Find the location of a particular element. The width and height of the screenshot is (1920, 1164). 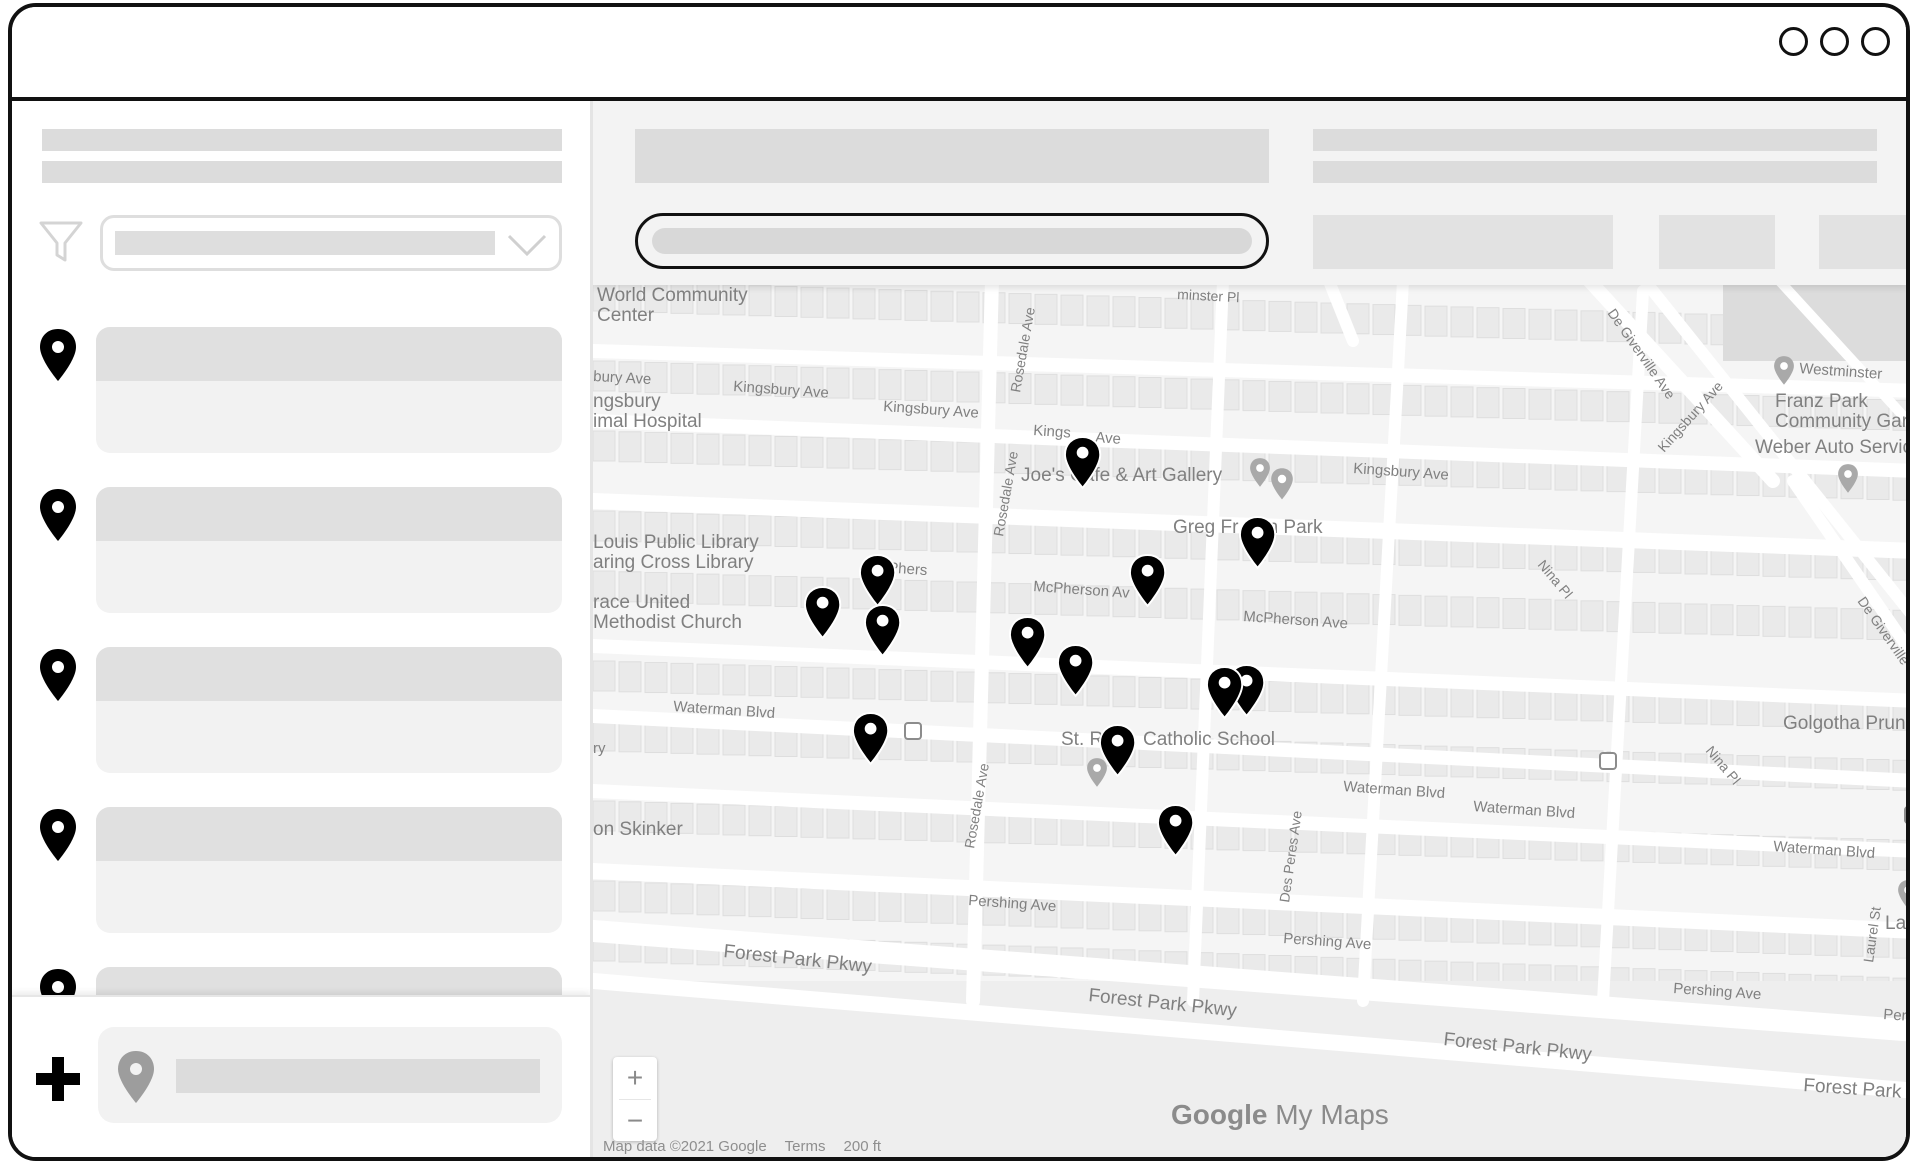

map-label-golgotha: Golgotha Prune is located at coordinates (1844, 723).